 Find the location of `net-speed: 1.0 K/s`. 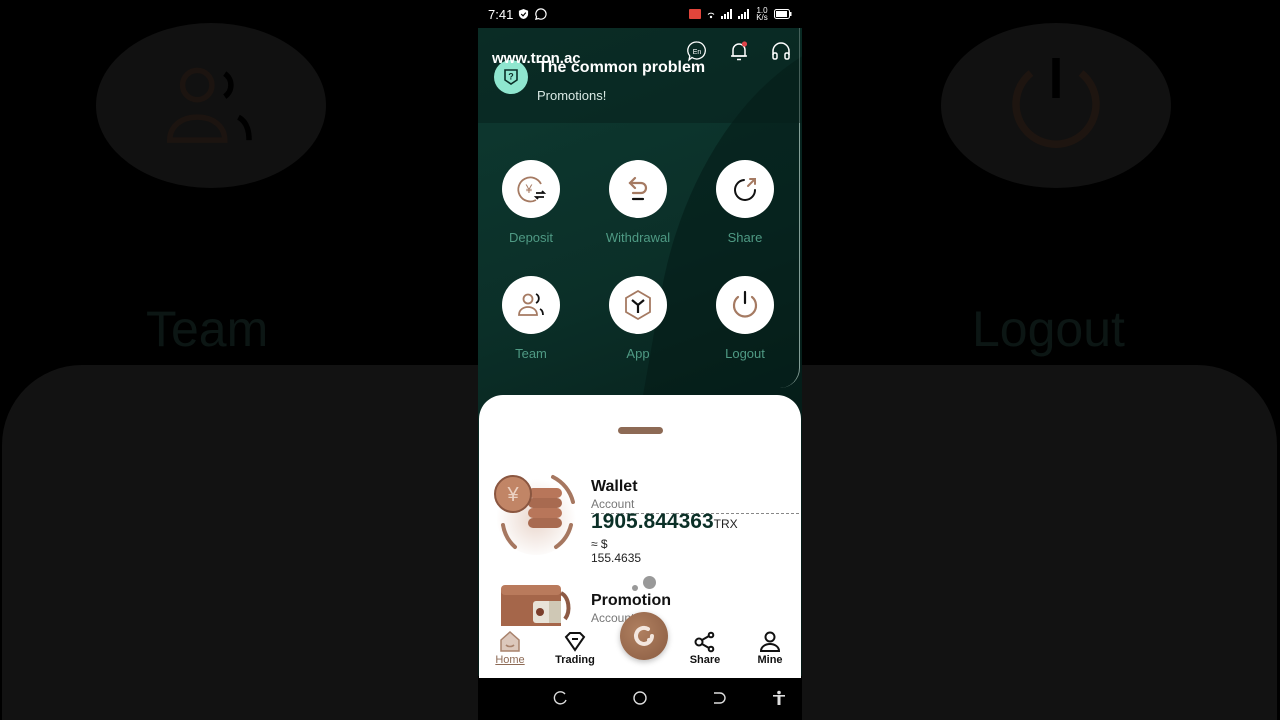

net-speed: 1.0 K/s is located at coordinates (762, 14).